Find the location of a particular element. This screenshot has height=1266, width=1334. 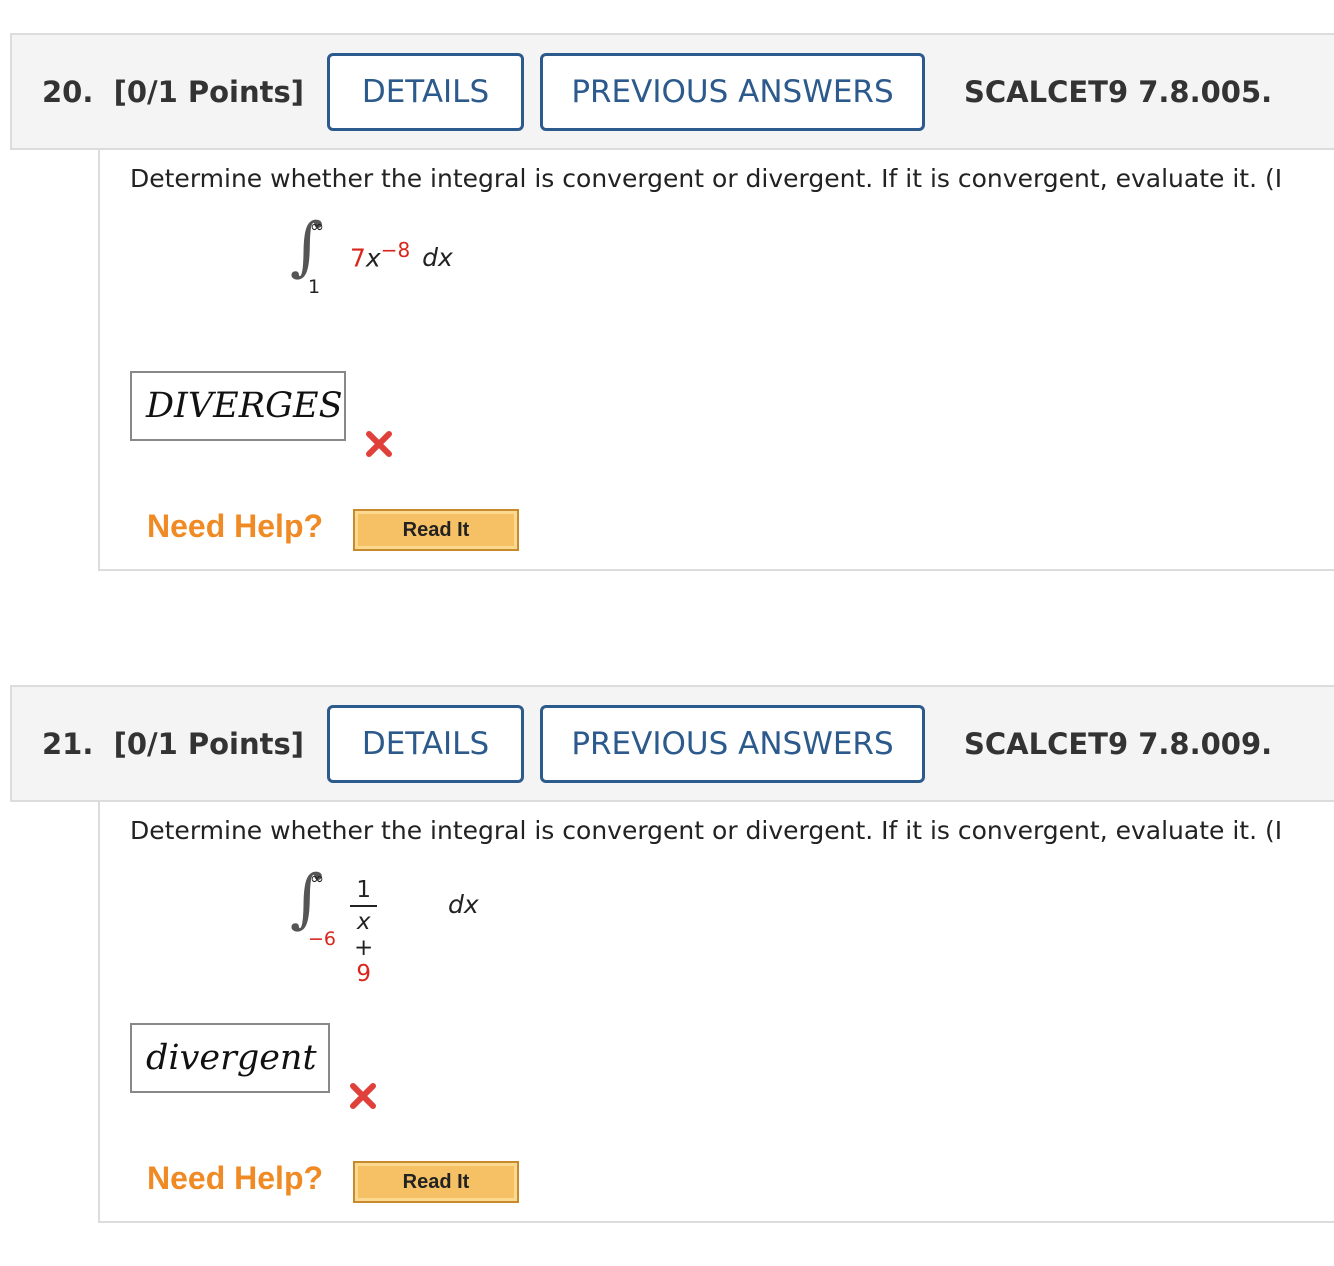

lower-limit: −6 is located at coordinates (322, 939).